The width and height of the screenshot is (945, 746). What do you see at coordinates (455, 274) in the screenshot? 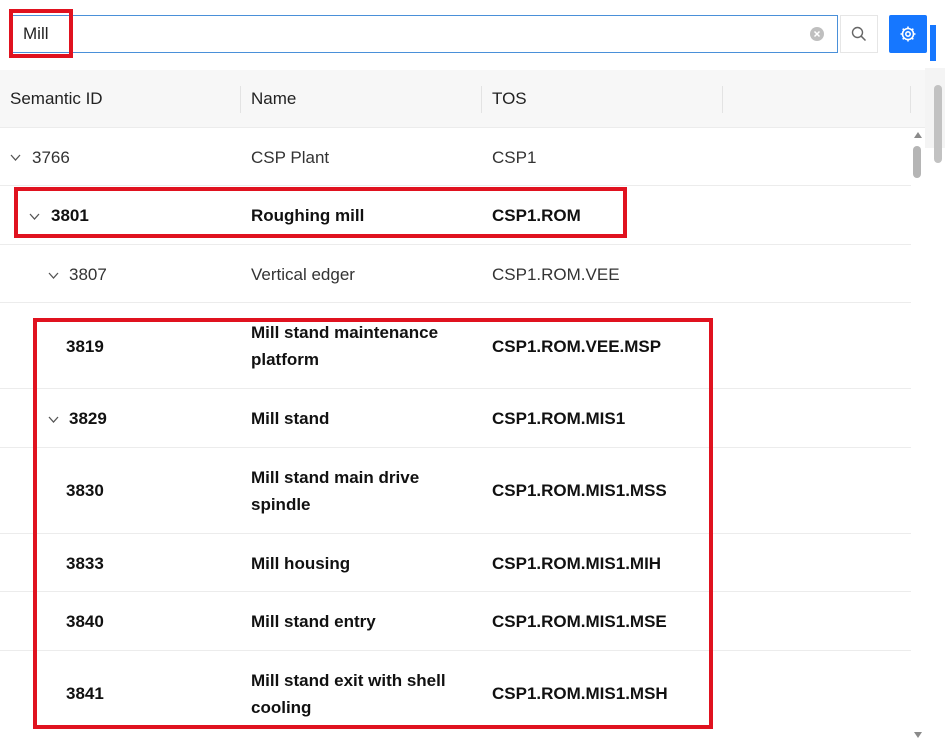
I see `table-row: 3807 Vertical edger CSP1.ROM.VEE` at bounding box center [455, 274].